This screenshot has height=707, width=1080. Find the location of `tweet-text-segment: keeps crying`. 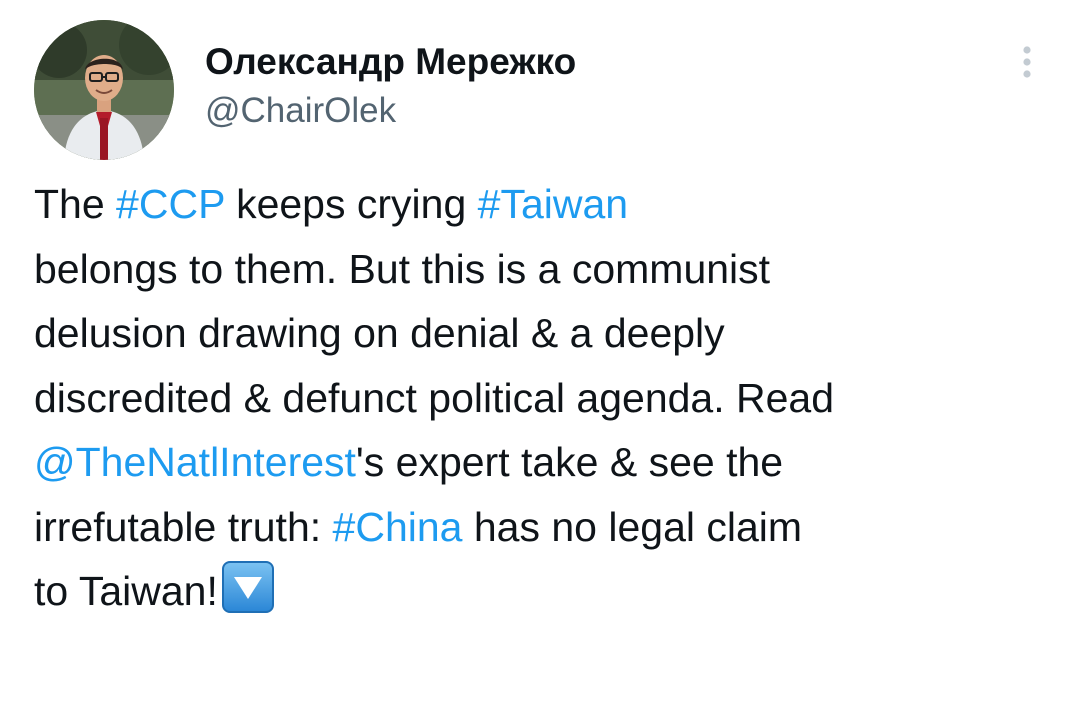

tweet-text-segment: keeps crying is located at coordinates (351, 204).